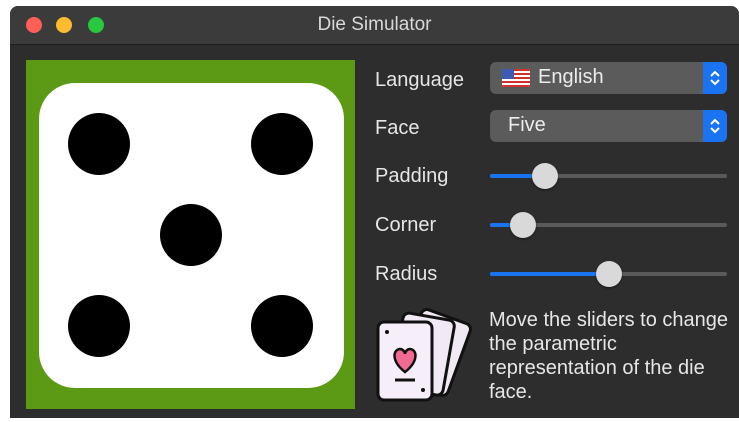 This screenshot has height=422, width=739. I want to click on pip-center, so click(191, 235).